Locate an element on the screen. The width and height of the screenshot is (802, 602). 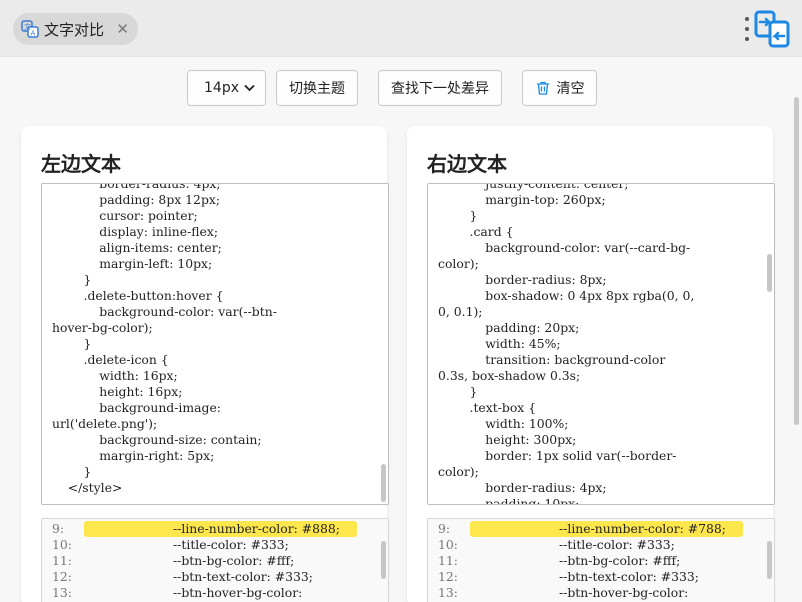
left-text-scrollbar is located at coordinates (383, 483).